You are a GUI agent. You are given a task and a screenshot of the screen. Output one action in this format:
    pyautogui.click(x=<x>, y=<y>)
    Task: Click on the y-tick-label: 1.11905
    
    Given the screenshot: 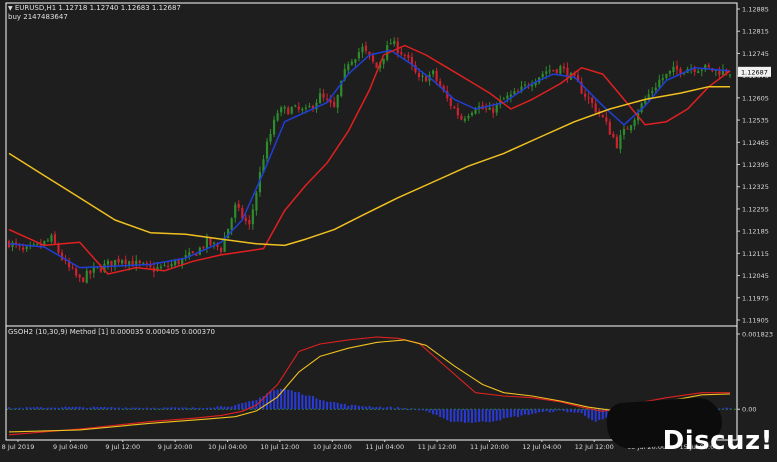 What is the action you would take?
    pyautogui.click(x=755, y=321)
    